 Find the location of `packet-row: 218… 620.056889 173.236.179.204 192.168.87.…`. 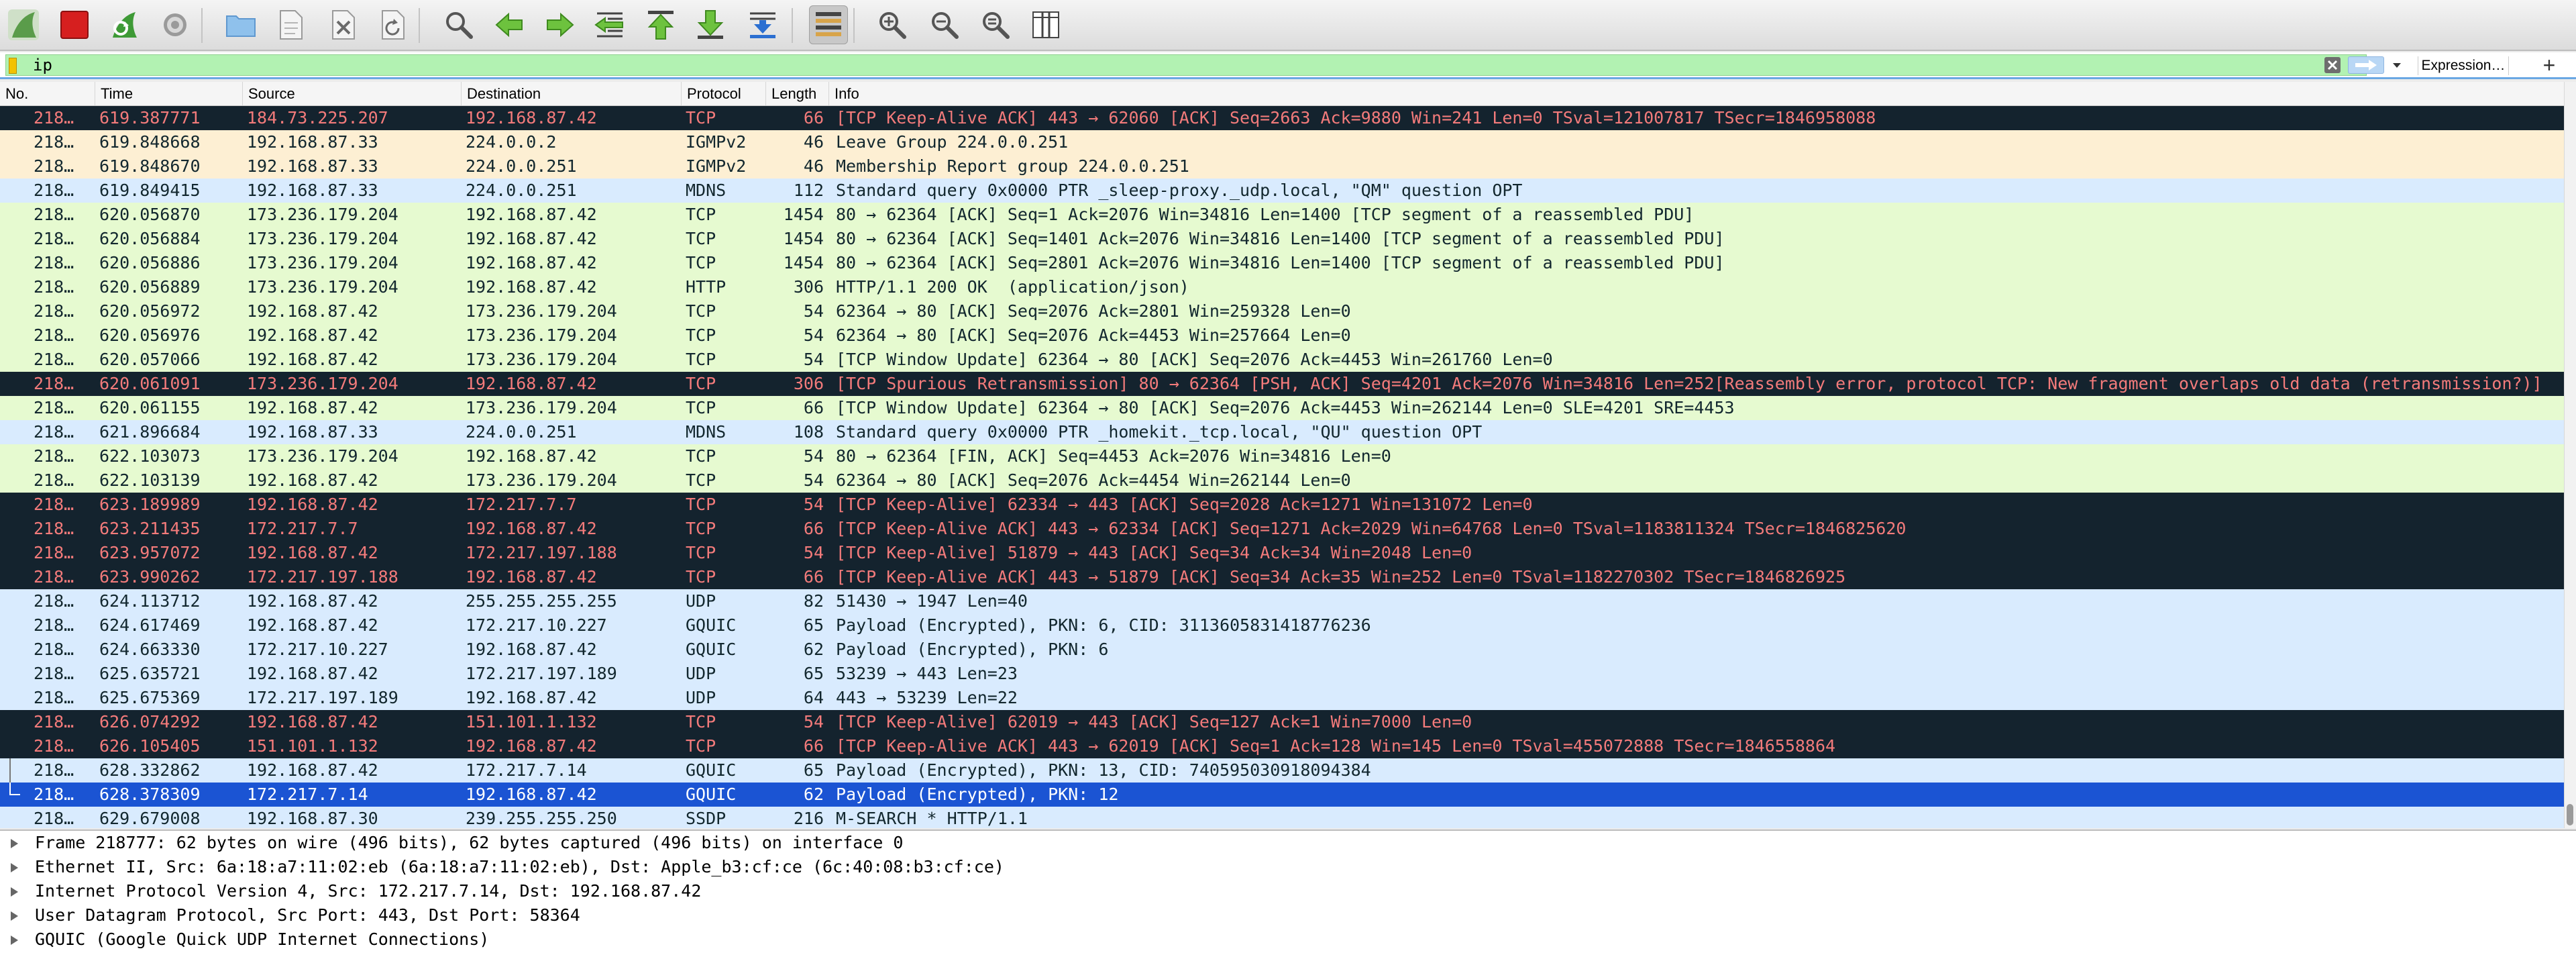

packet-row: 218… 620.056889 173.236.179.204 192.168.87.… is located at coordinates (1282, 287).